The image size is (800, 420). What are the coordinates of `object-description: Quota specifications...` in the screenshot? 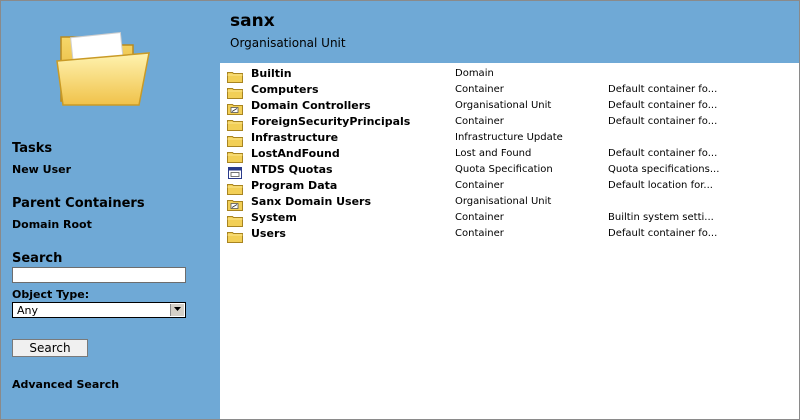 It's located at (664, 169).